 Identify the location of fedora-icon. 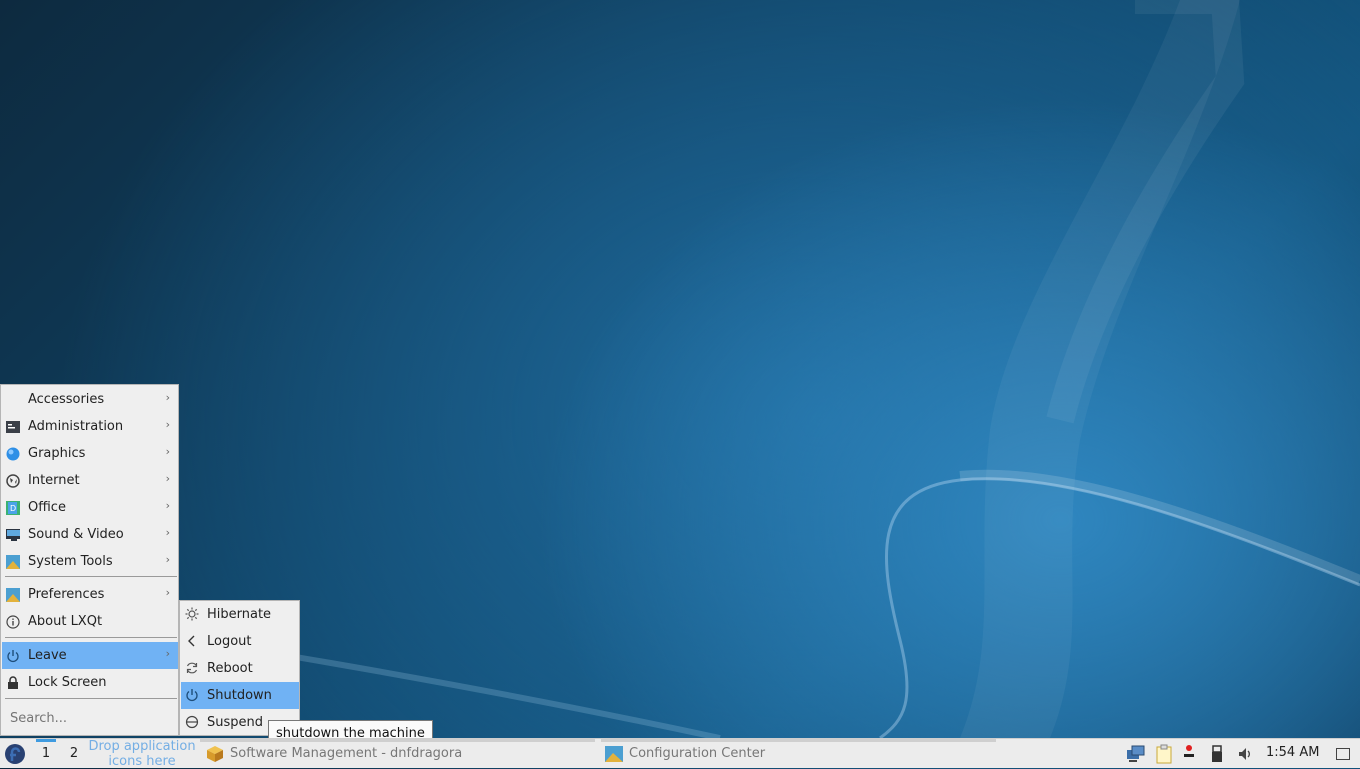
(15, 754).